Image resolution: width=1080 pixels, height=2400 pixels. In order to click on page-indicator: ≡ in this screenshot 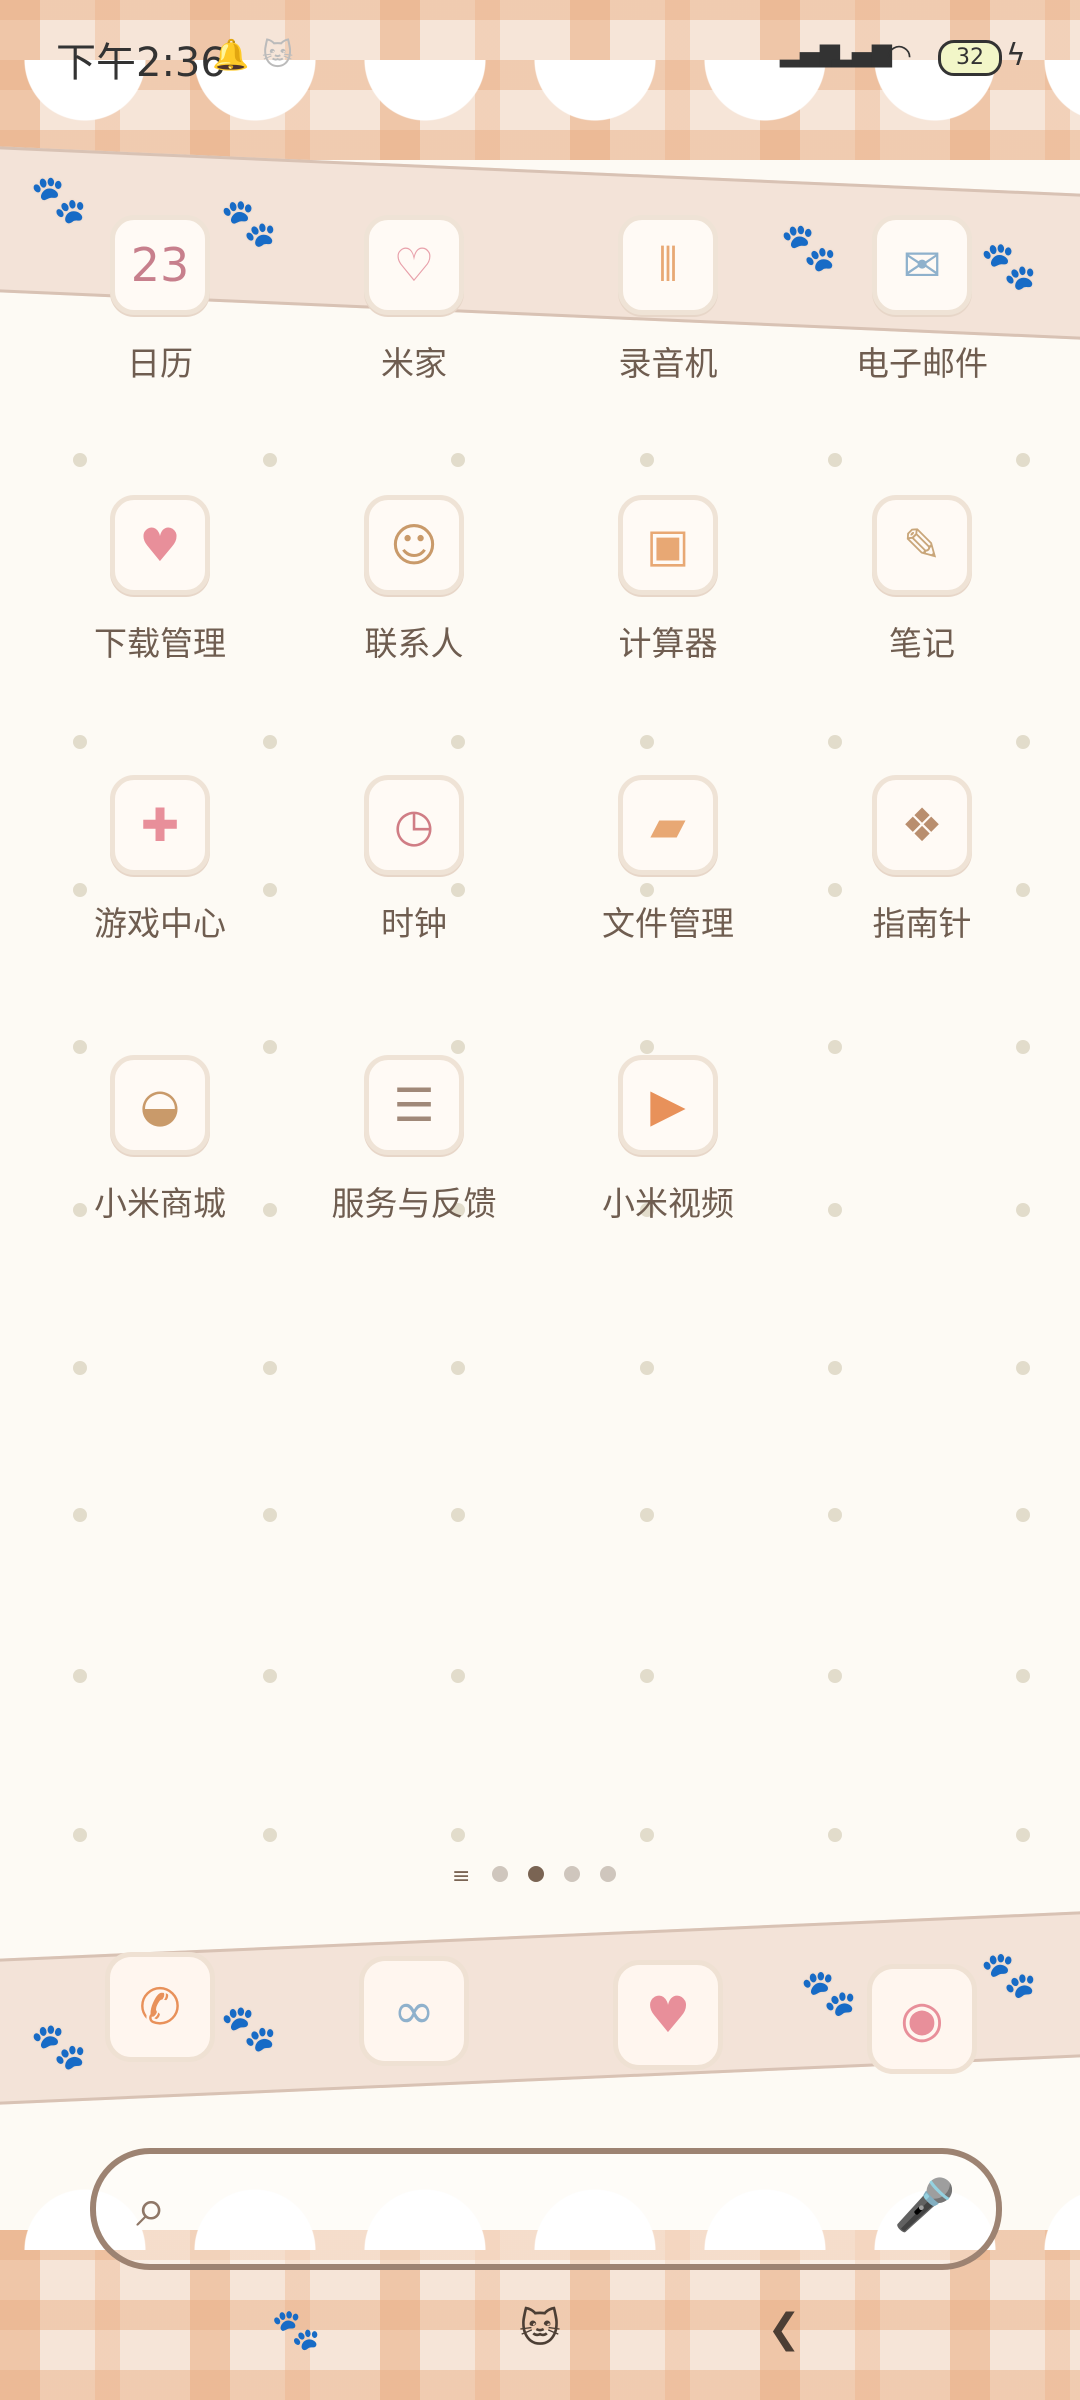, I will do `click(542, 1875)`.